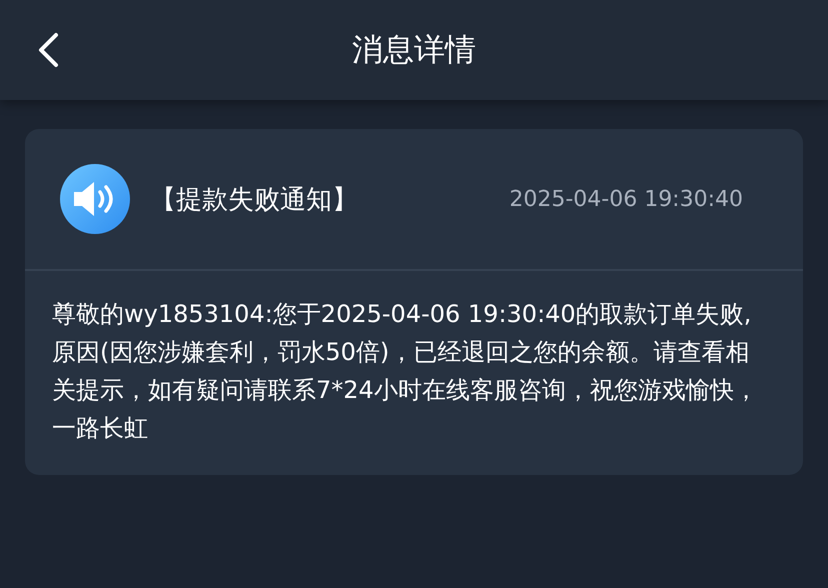 Image resolution: width=828 pixels, height=588 pixels. Describe the element at coordinates (95, 199) in the screenshot. I see `speaker-icon` at that location.